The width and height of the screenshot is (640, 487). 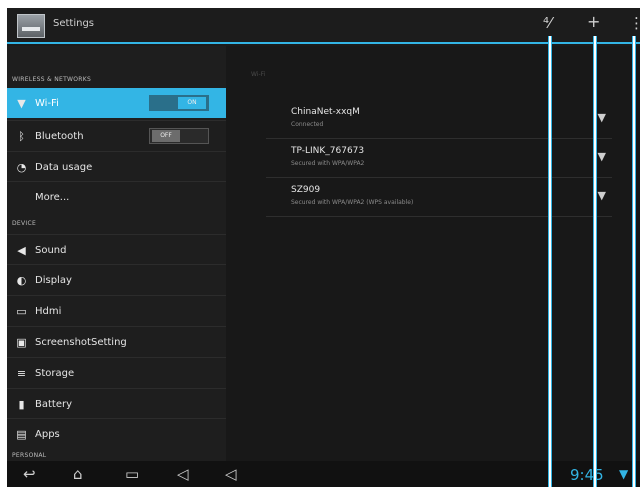 What do you see at coordinates (21, 373) in the screenshot?
I see `storage-icon: ≡` at bounding box center [21, 373].